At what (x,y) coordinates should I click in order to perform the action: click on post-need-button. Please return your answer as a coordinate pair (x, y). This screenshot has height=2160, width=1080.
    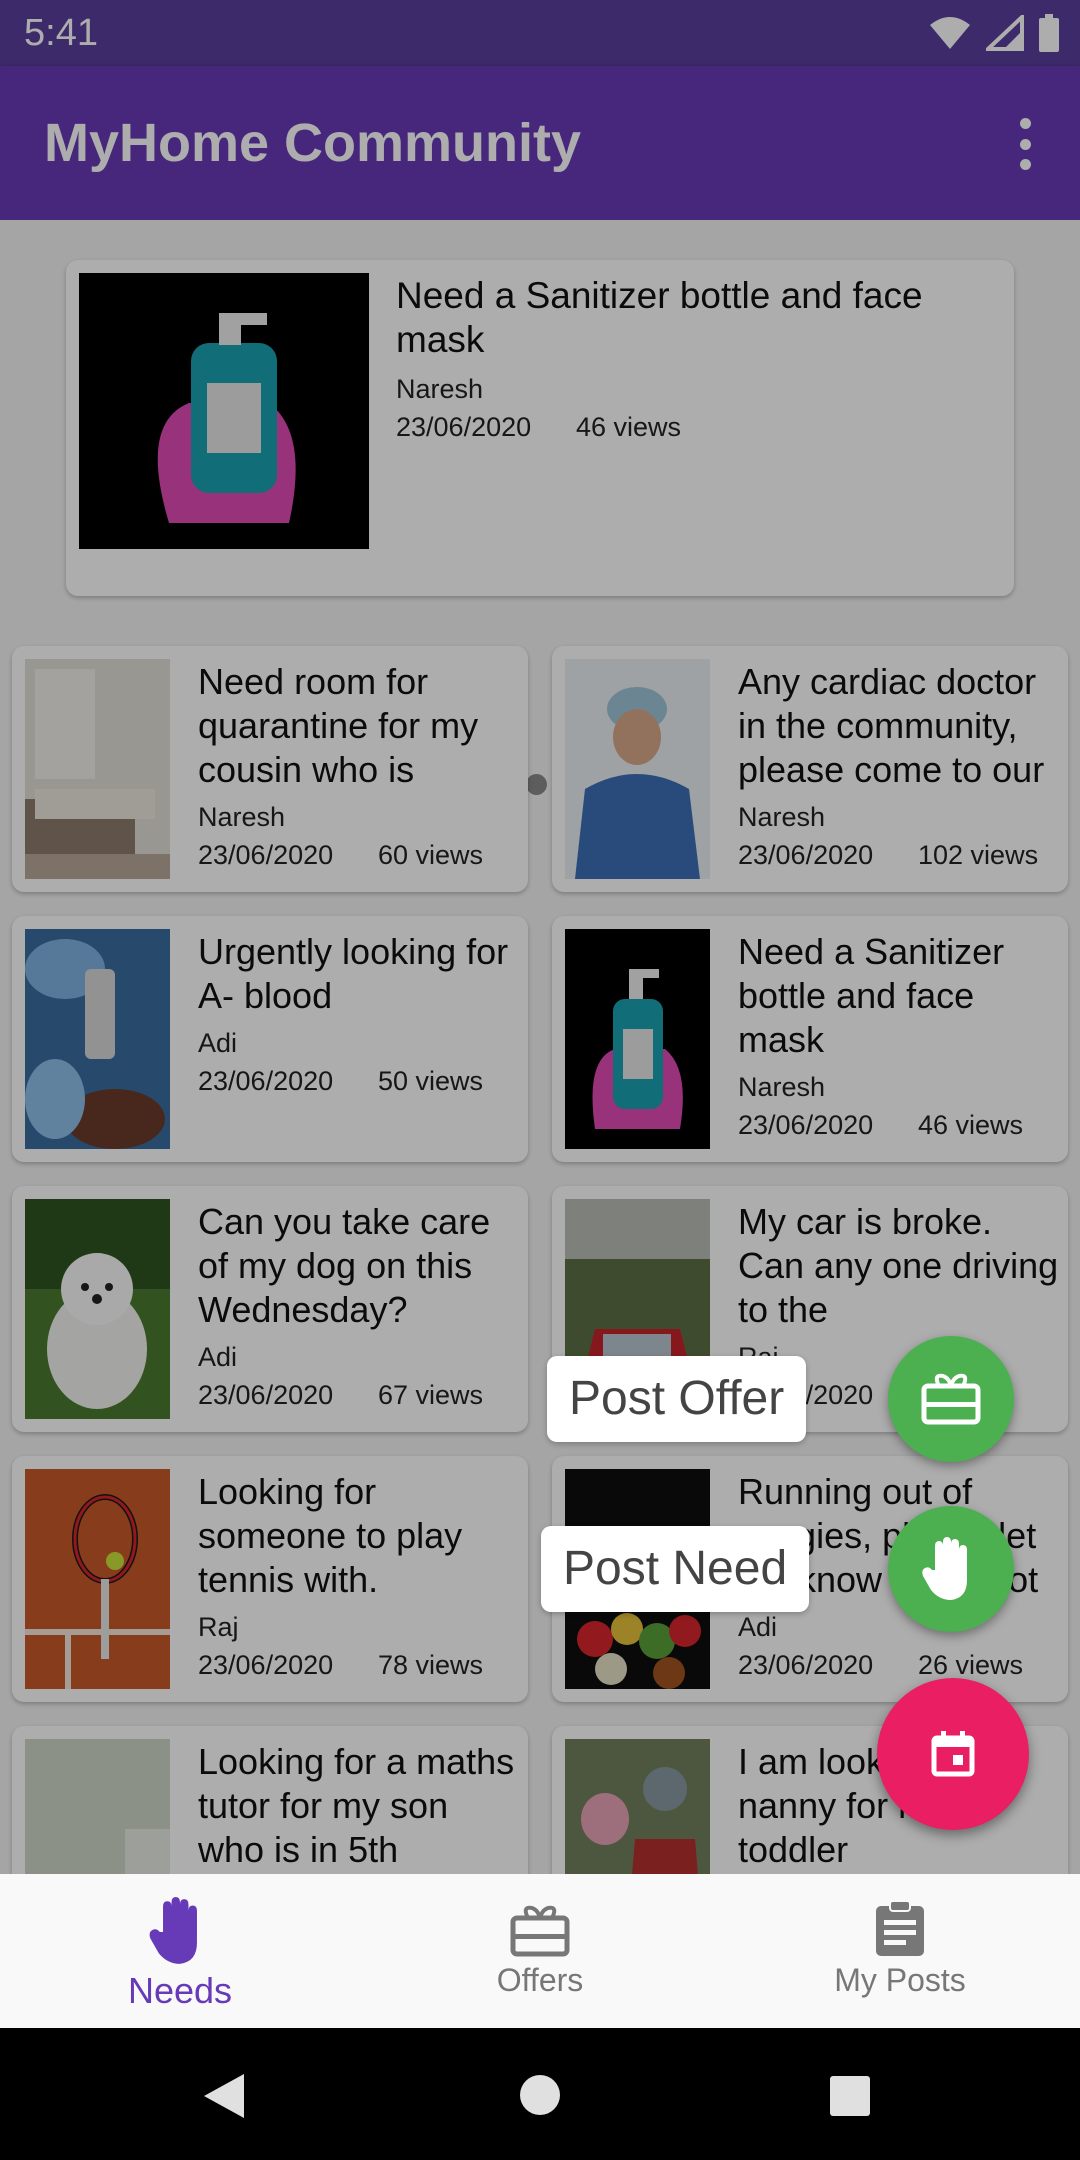
    Looking at the image, I should click on (951, 1569).